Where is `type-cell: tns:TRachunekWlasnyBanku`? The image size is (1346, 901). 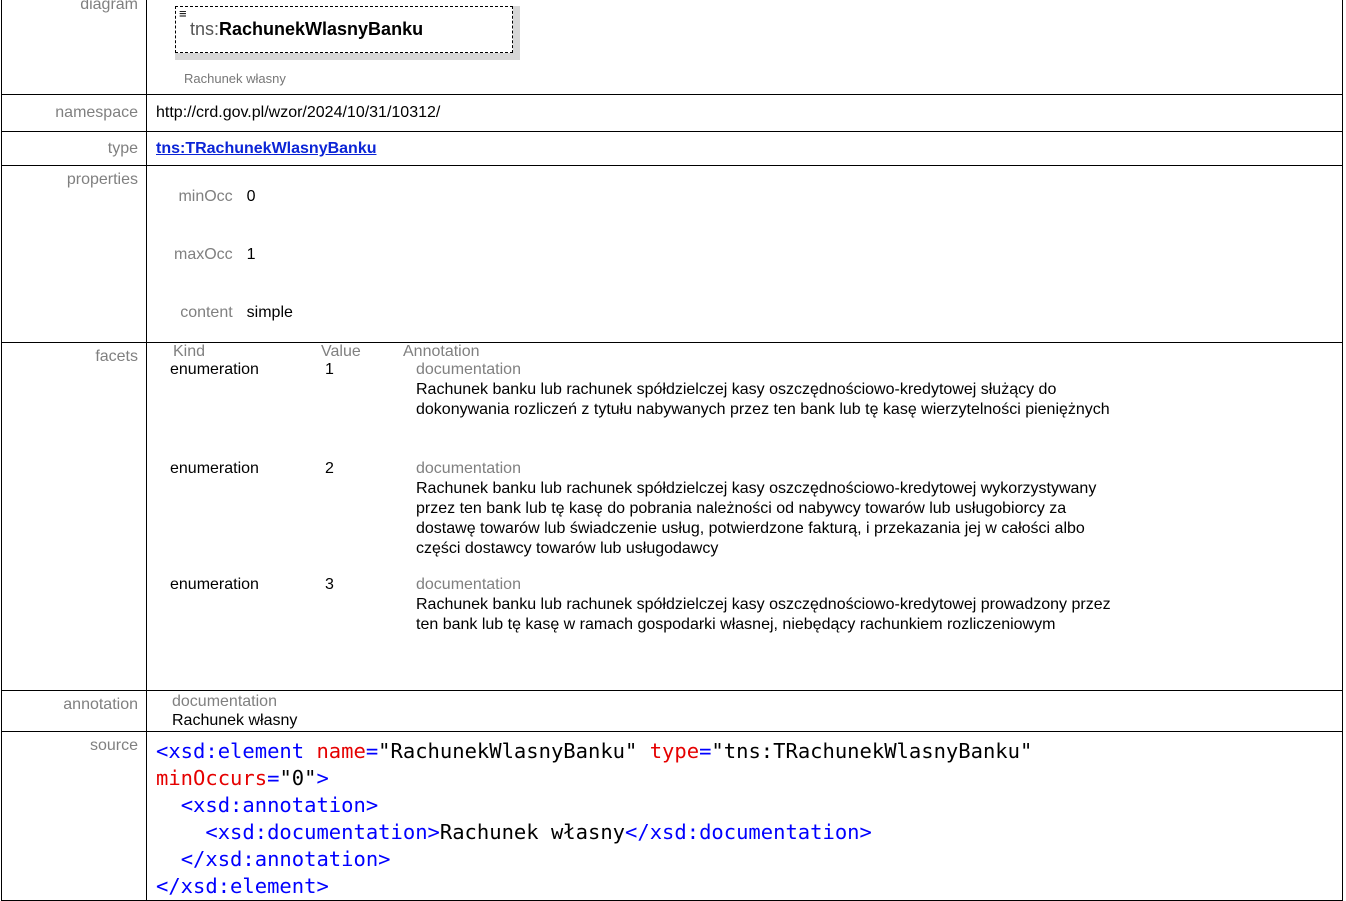
type-cell: tns:TRachunekWlasnyBanku is located at coordinates (744, 148).